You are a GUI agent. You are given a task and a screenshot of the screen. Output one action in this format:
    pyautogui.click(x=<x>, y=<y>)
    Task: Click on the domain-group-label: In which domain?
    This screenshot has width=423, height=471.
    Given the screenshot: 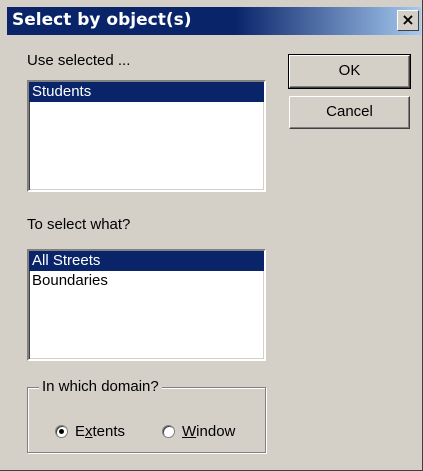 What is the action you would take?
    pyautogui.click(x=100, y=386)
    